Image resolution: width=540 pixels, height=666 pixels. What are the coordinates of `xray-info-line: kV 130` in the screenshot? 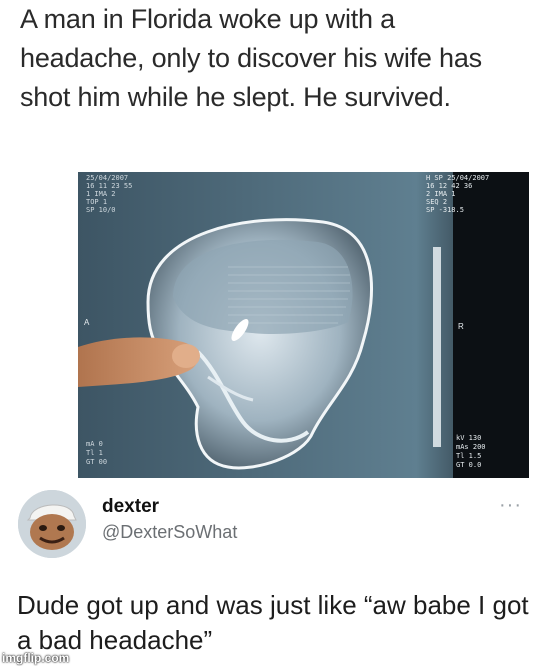 It's located at (469, 438).